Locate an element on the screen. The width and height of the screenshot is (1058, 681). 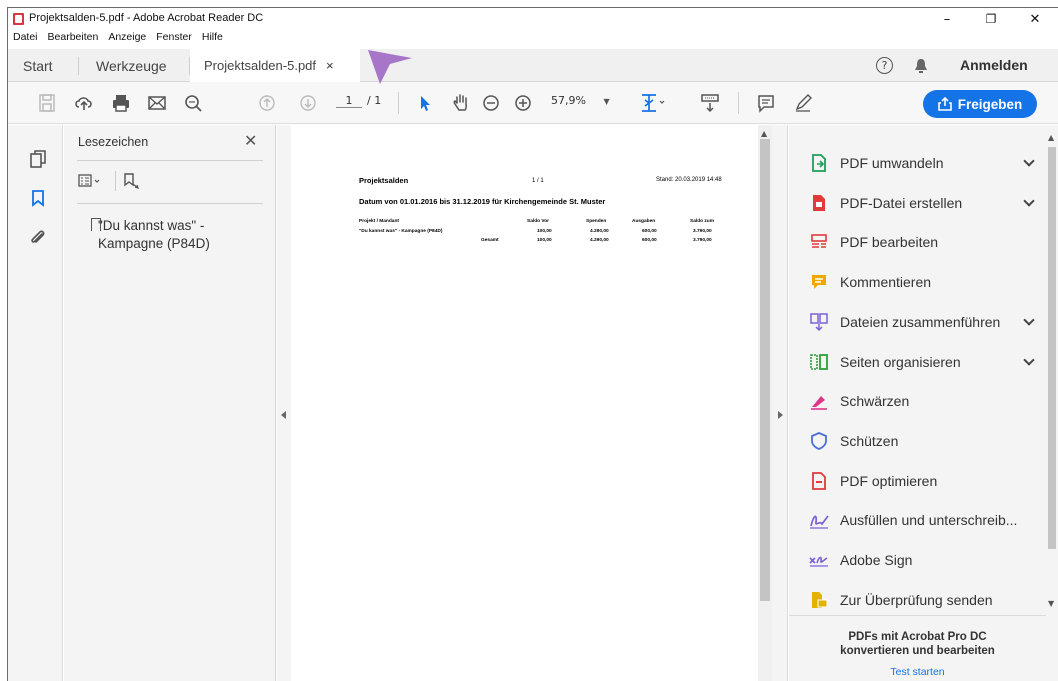
pen-sign-icon is located at coordinates (803, 103).